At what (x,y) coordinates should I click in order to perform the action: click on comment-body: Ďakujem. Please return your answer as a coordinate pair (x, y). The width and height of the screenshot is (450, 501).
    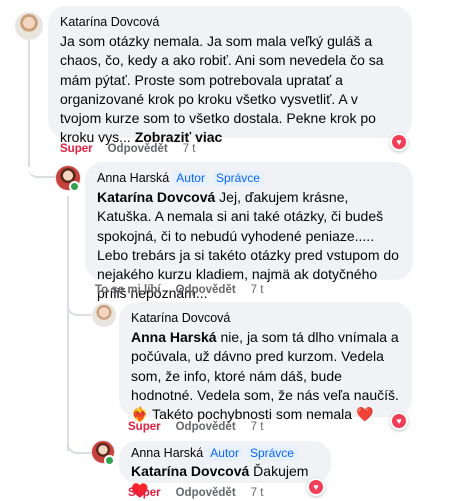
    Looking at the image, I should click on (279, 471).